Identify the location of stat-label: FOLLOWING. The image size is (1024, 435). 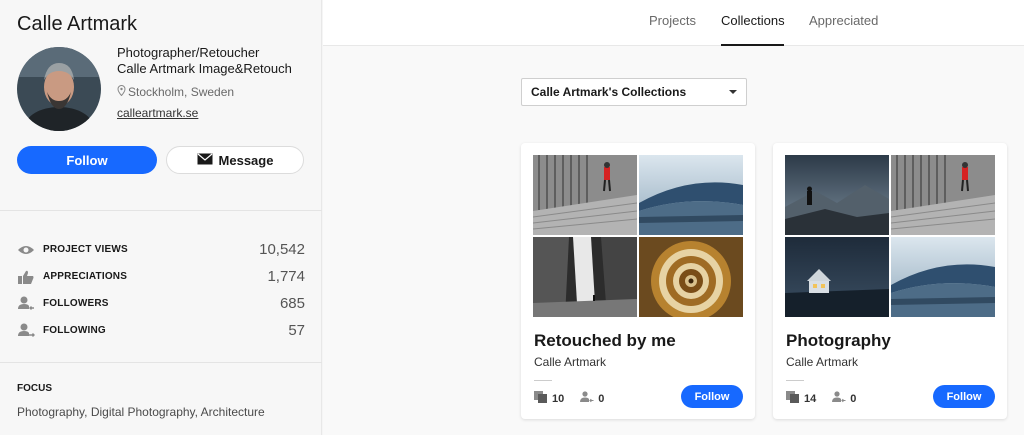
(74, 330).